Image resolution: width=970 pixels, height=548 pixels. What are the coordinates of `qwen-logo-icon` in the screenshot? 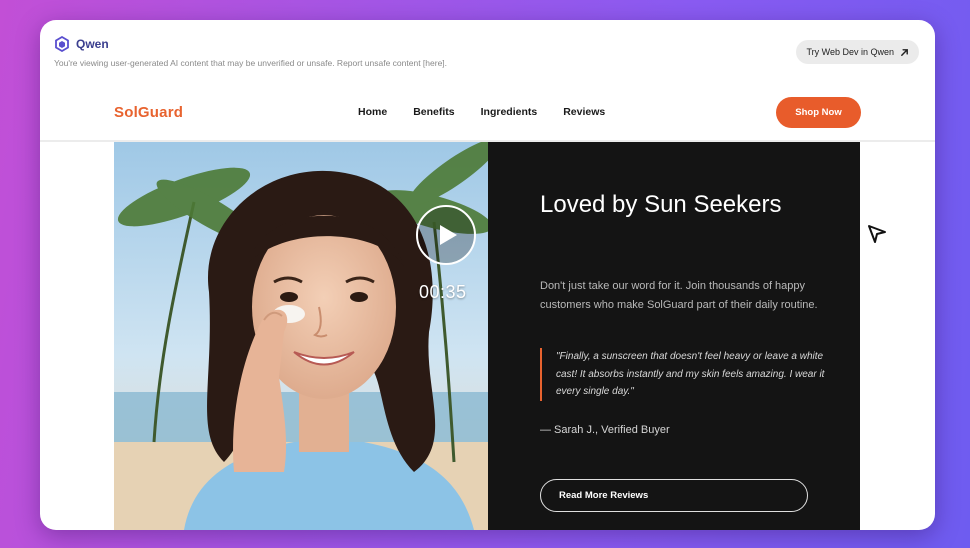 It's located at (62, 44).